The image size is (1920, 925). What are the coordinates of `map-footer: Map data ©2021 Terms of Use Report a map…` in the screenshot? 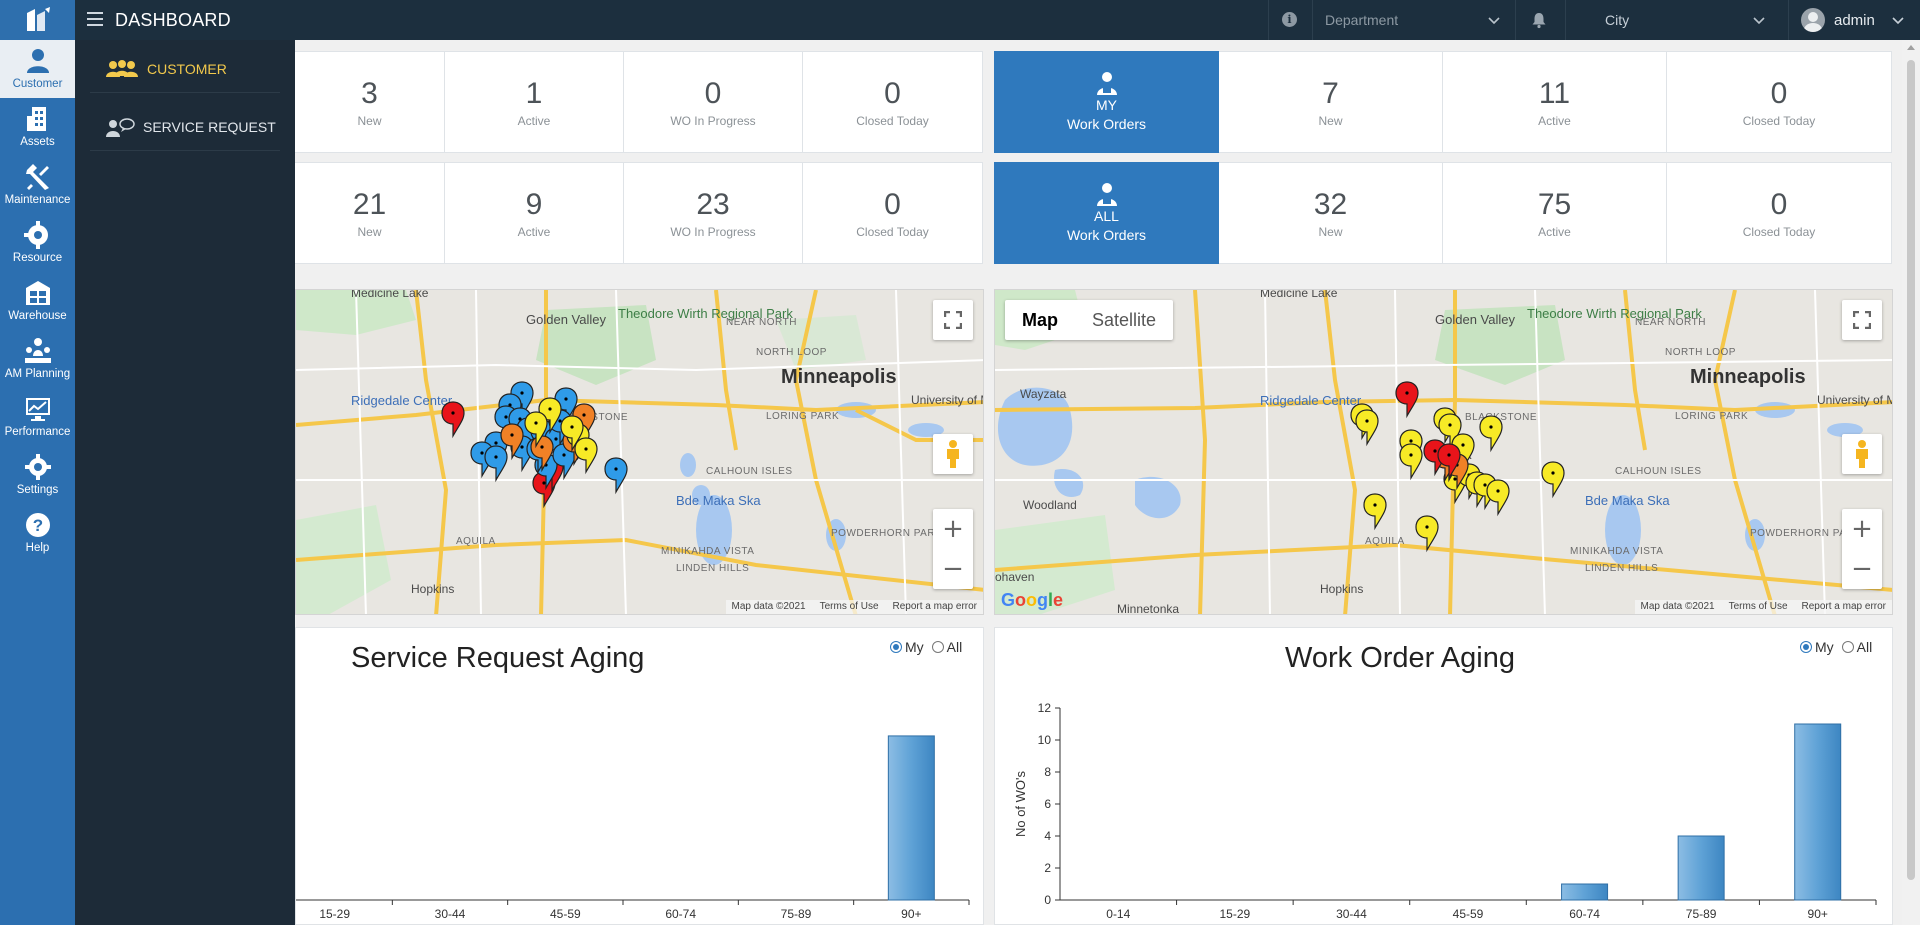 It's located at (1763, 607).